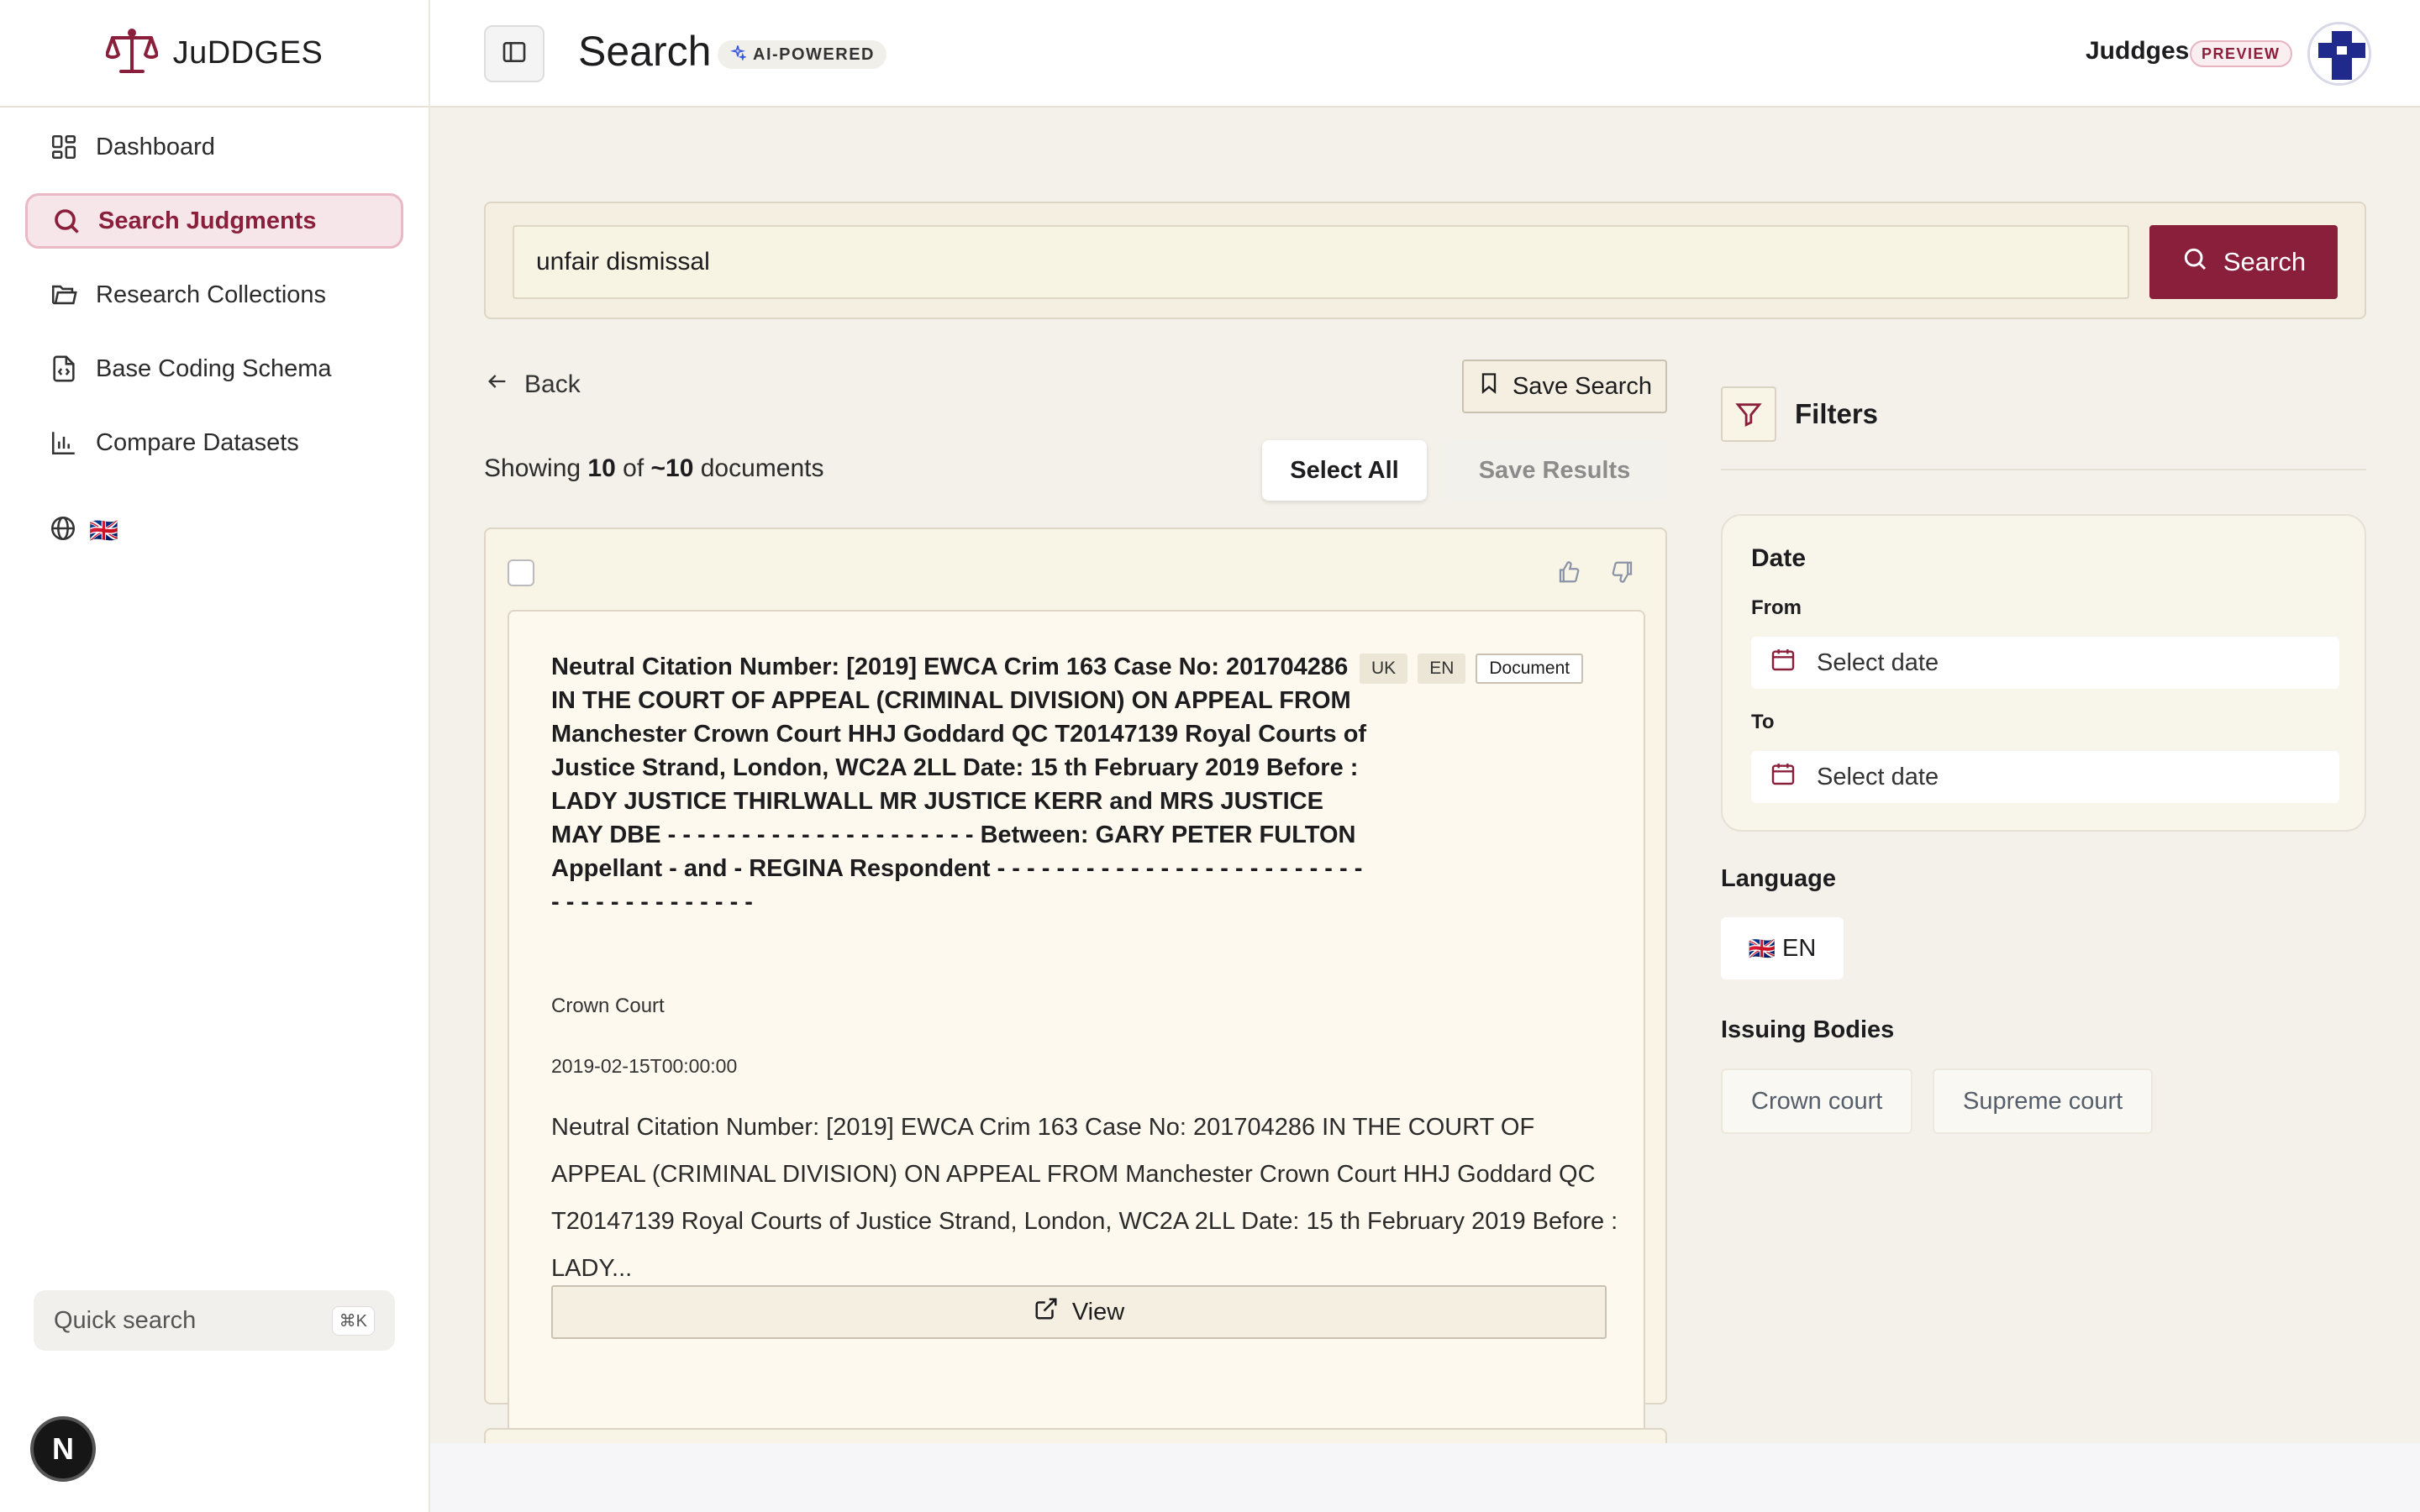 This screenshot has height=1512, width=2420. Describe the element at coordinates (1321, 262) in the screenshot. I see `search-input` at that location.